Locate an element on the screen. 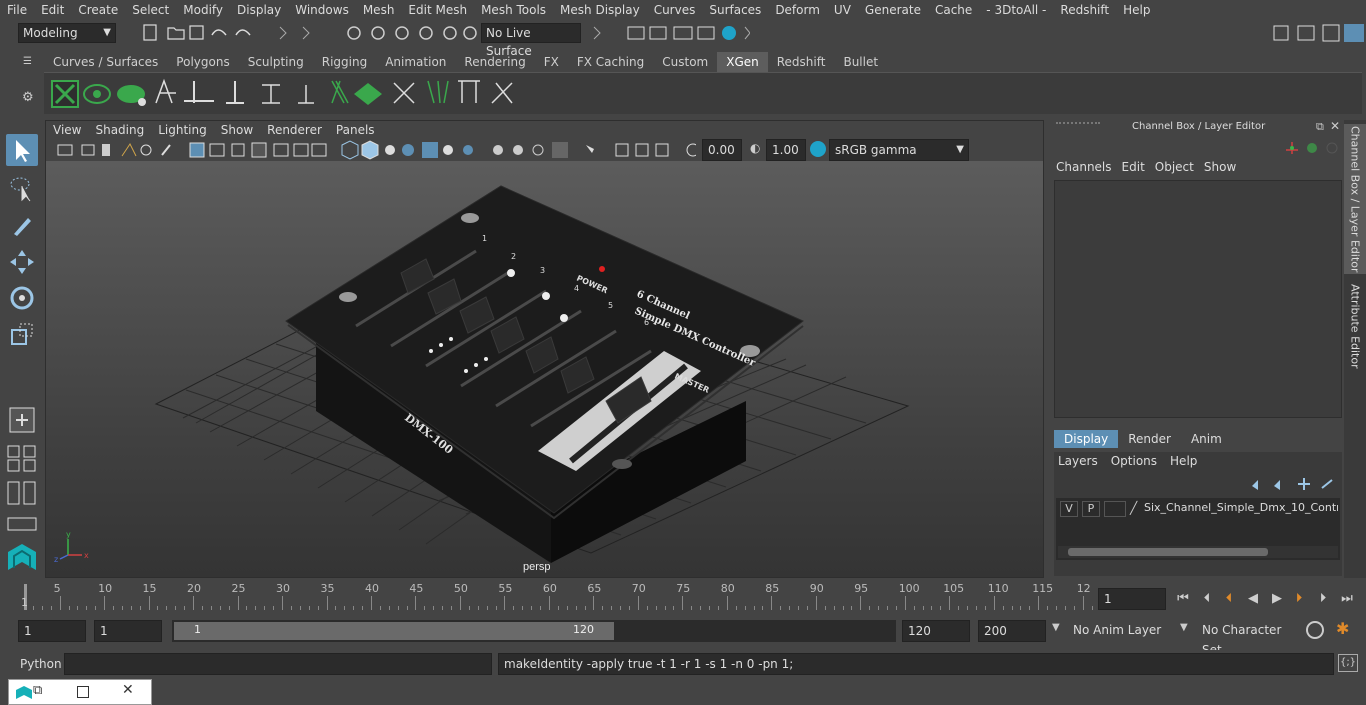  close-icon: ✕ is located at coordinates (128, 690).